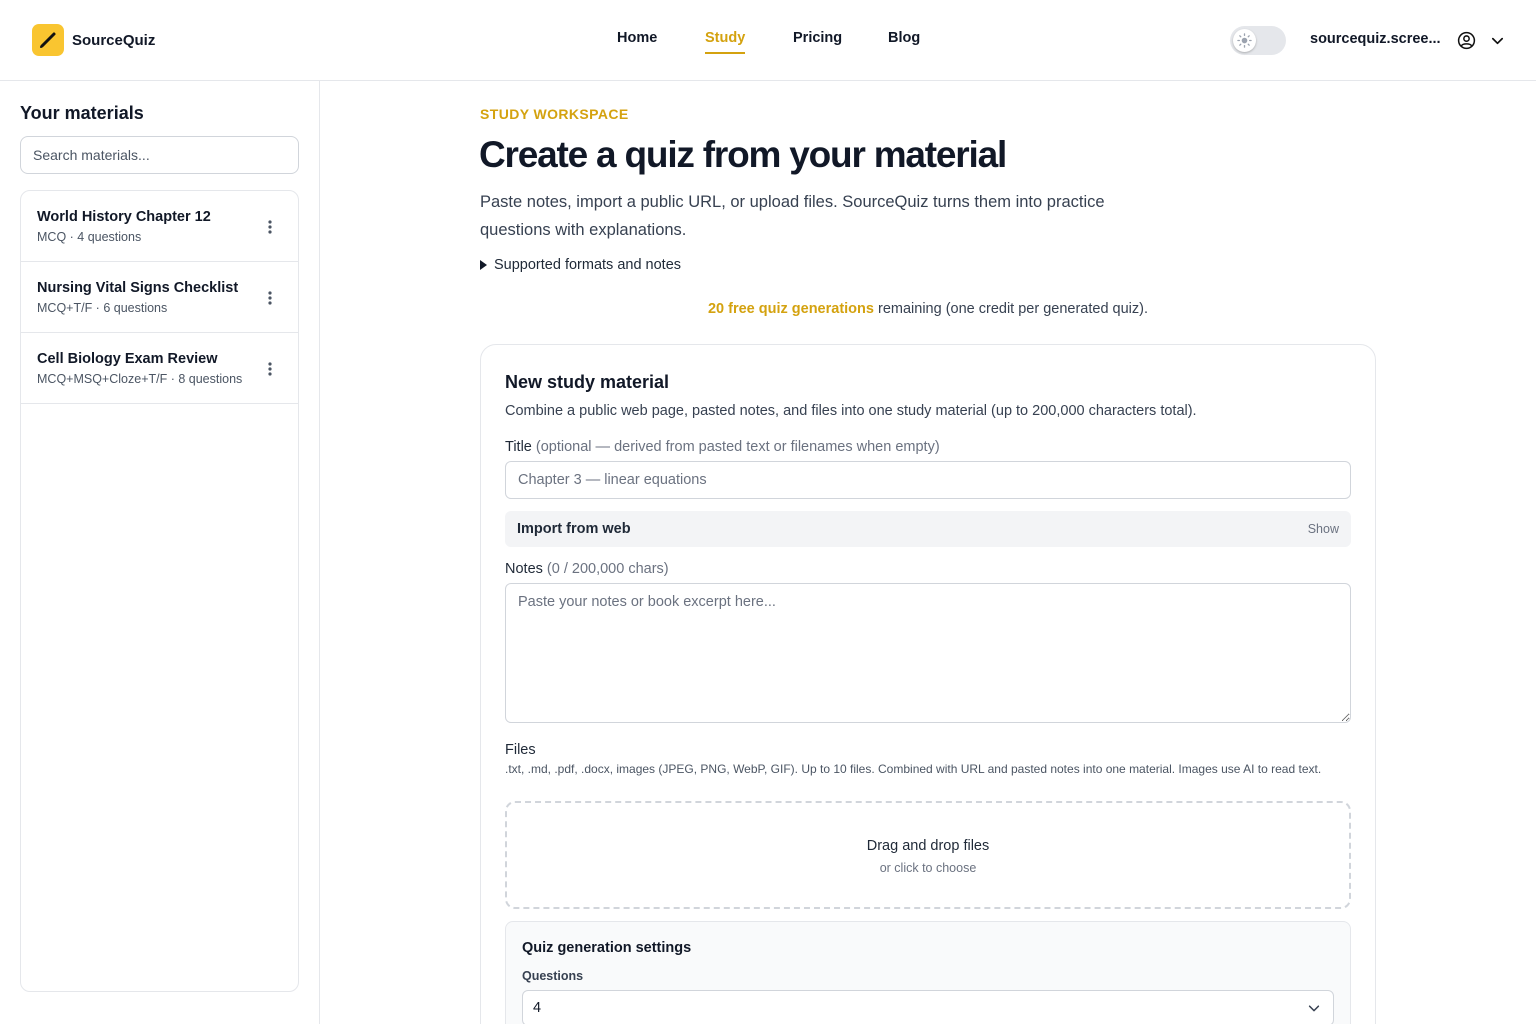 The width and height of the screenshot is (1536, 1024). I want to click on main-nav: Home Study Pricing Blog, so click(768, 45).